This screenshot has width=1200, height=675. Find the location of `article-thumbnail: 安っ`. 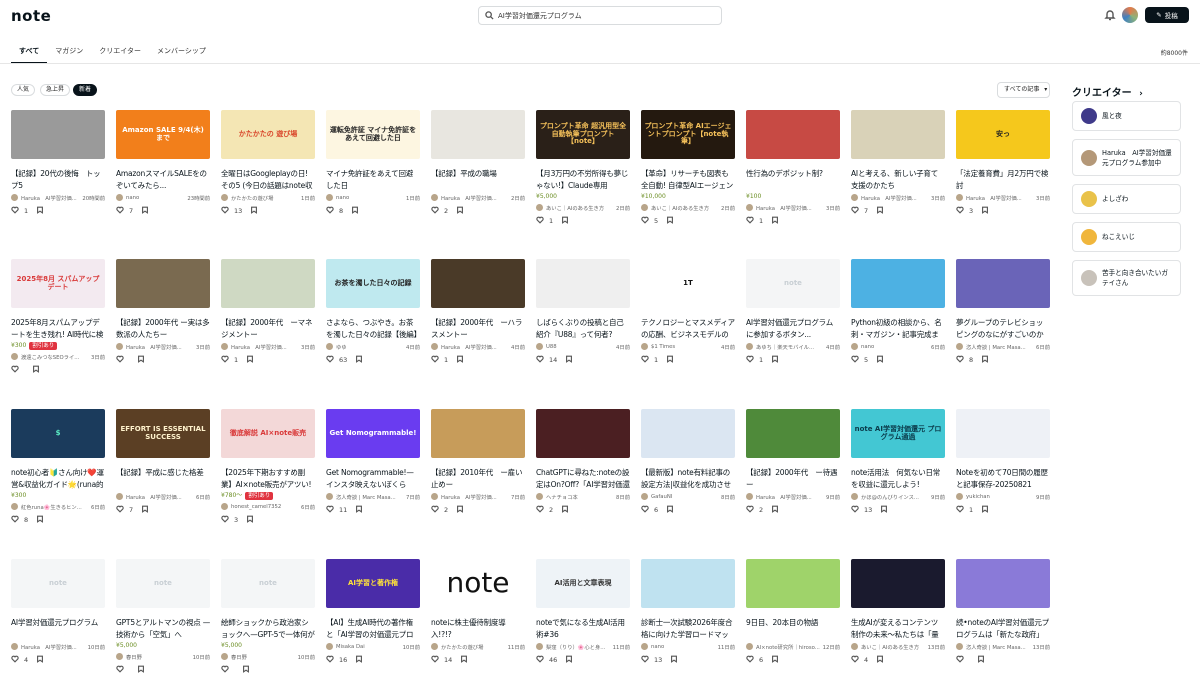

article-thumbnail: 安っ is located at coordinates (1003, 134).